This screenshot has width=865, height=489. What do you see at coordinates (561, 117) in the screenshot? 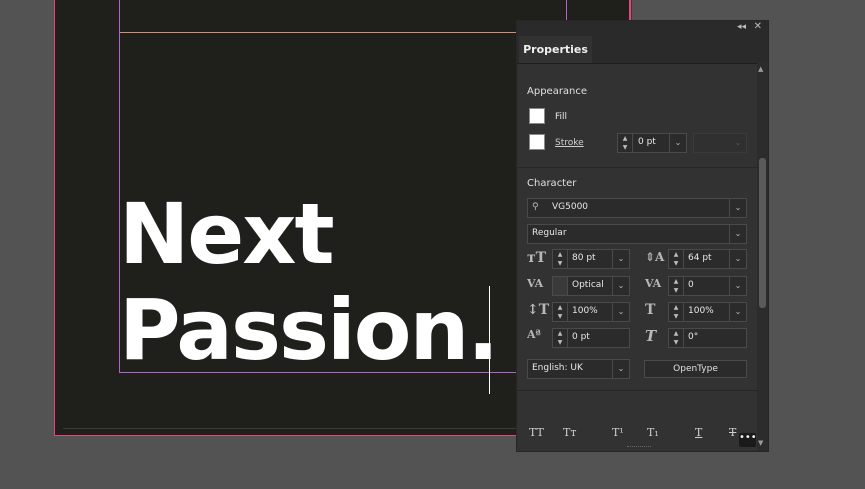
I see `fill-label: Fill` at bounding box center [561, 117].